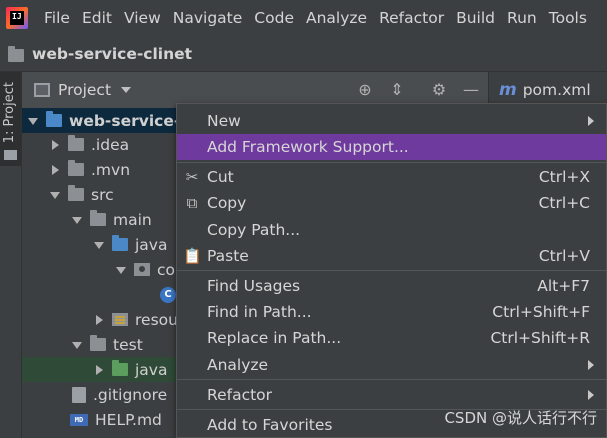 Image resolution: width=607 pixels, height=438 pixels. What do you see at coordinates (220, 177) in the screenshot?
I see `context-menu-label: Cut` at bounding box center [220, 177].